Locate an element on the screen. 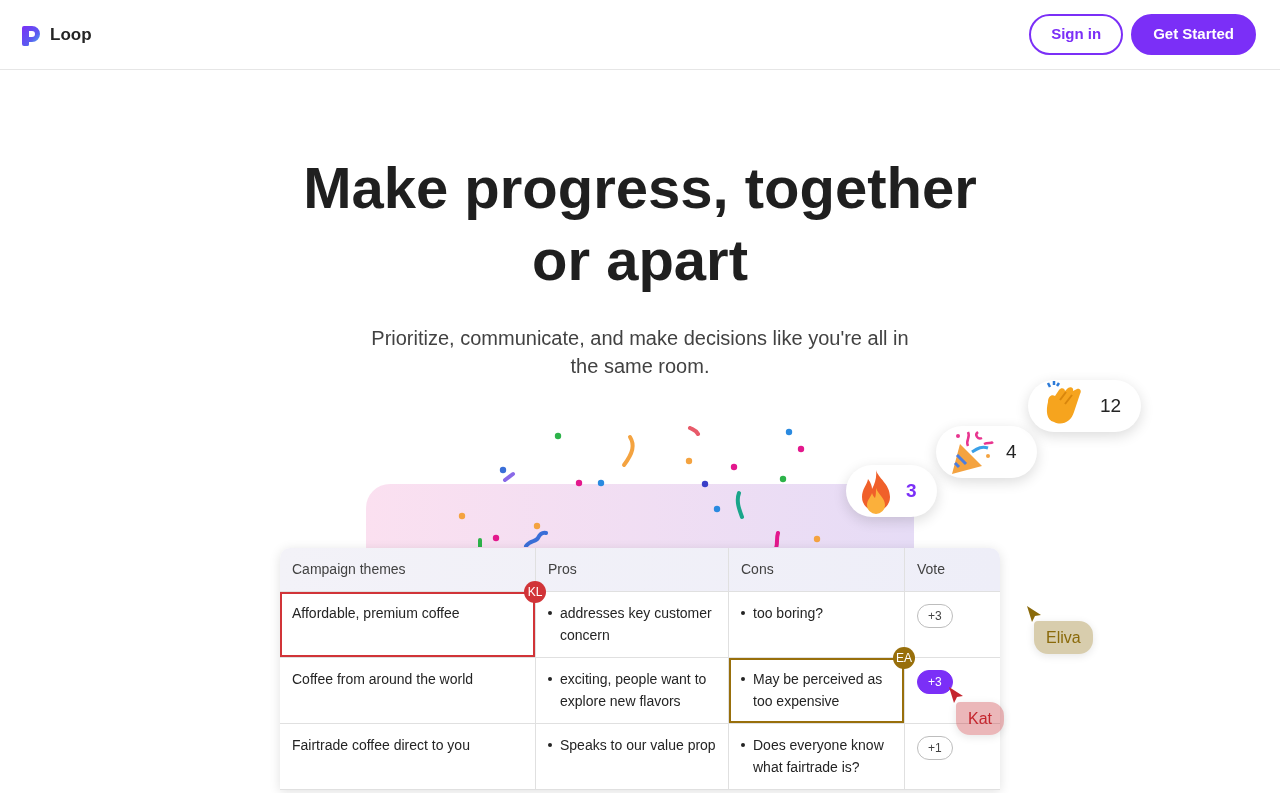  theme-text: Coffee from around the world is located at coordinates (383, 679).